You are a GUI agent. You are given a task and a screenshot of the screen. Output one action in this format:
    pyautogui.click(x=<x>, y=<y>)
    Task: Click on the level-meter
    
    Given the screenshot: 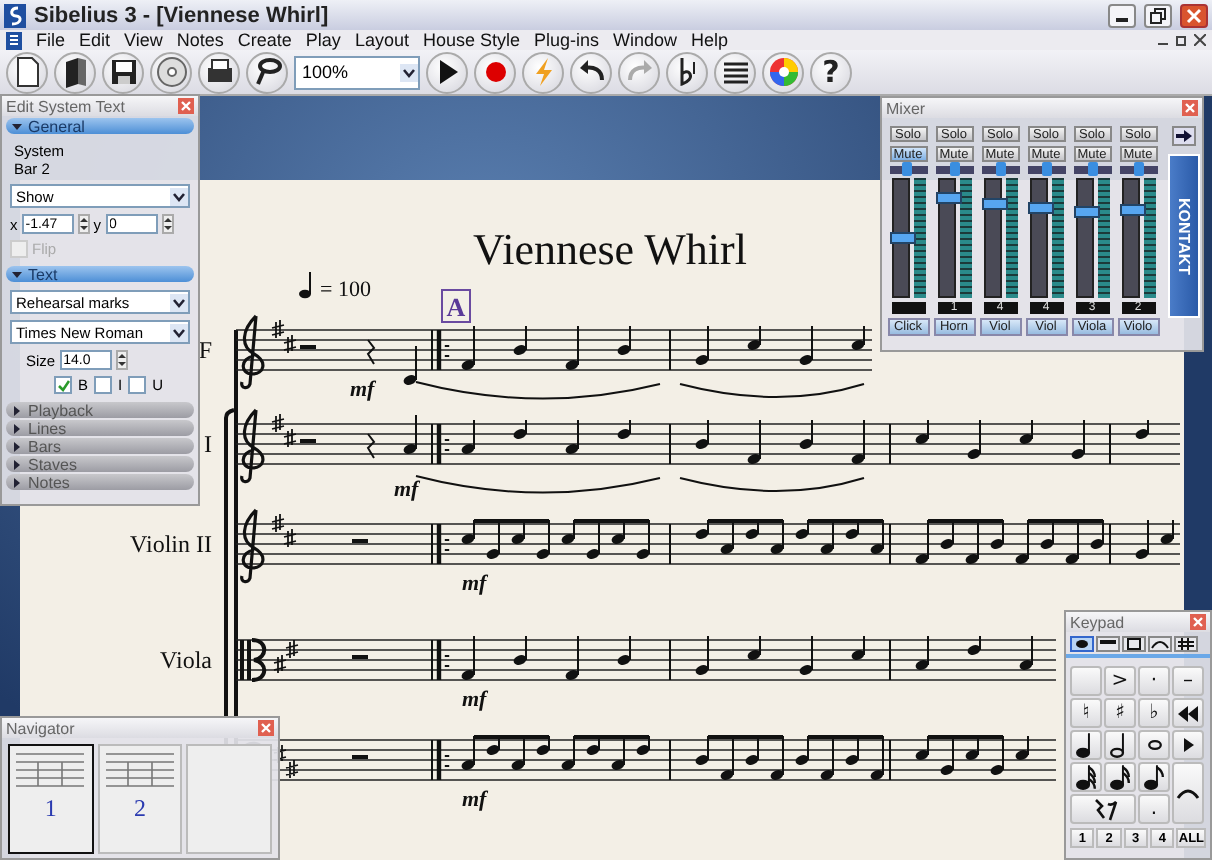 What is the action you would take?
    pyautogui.click(x=1103, y=238)
    